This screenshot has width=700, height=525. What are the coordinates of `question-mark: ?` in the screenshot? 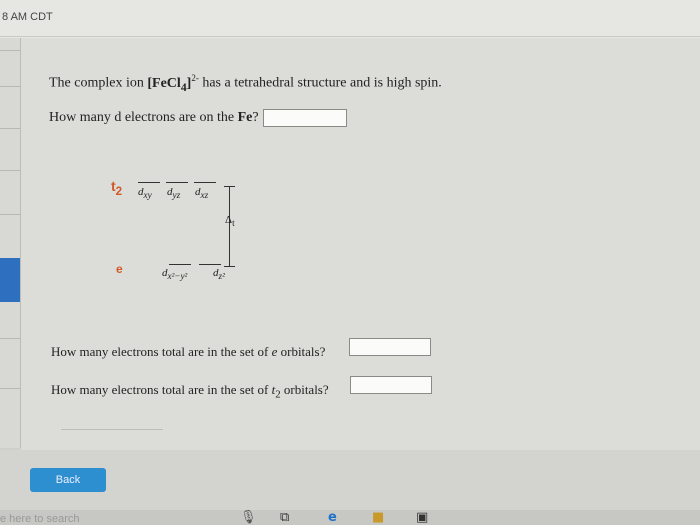 It's located at (255, 117).